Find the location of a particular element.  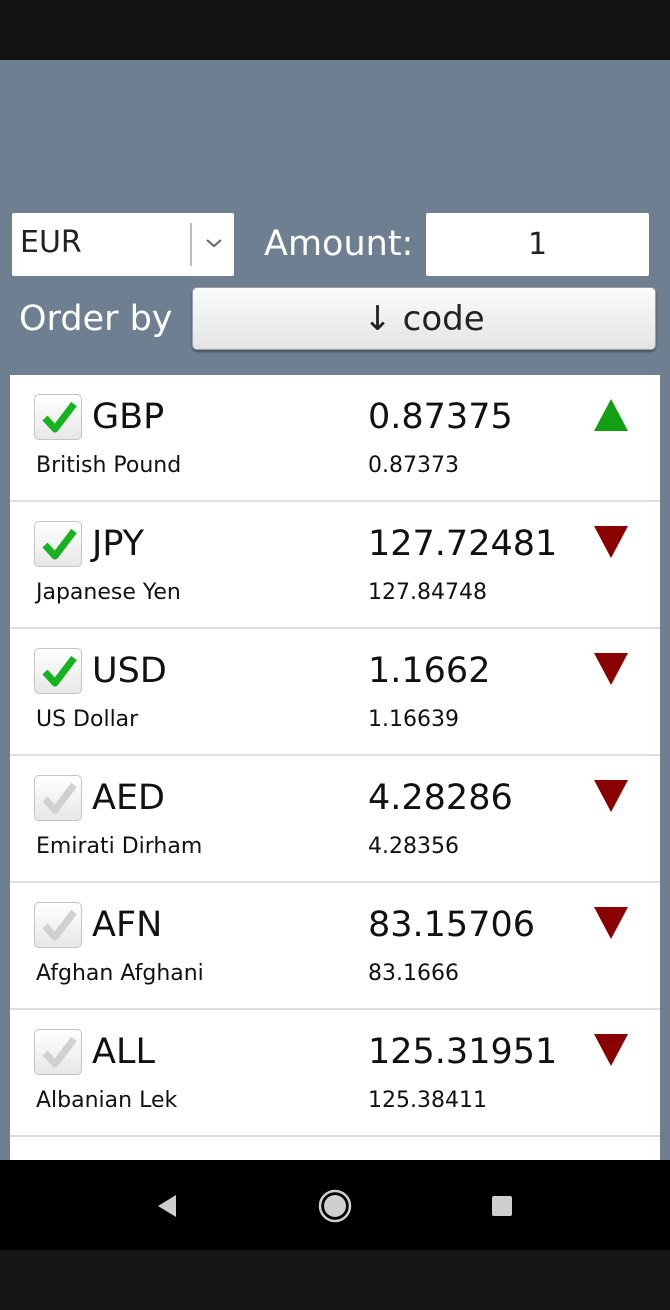

amount-input is located at coordinates (537, 244).